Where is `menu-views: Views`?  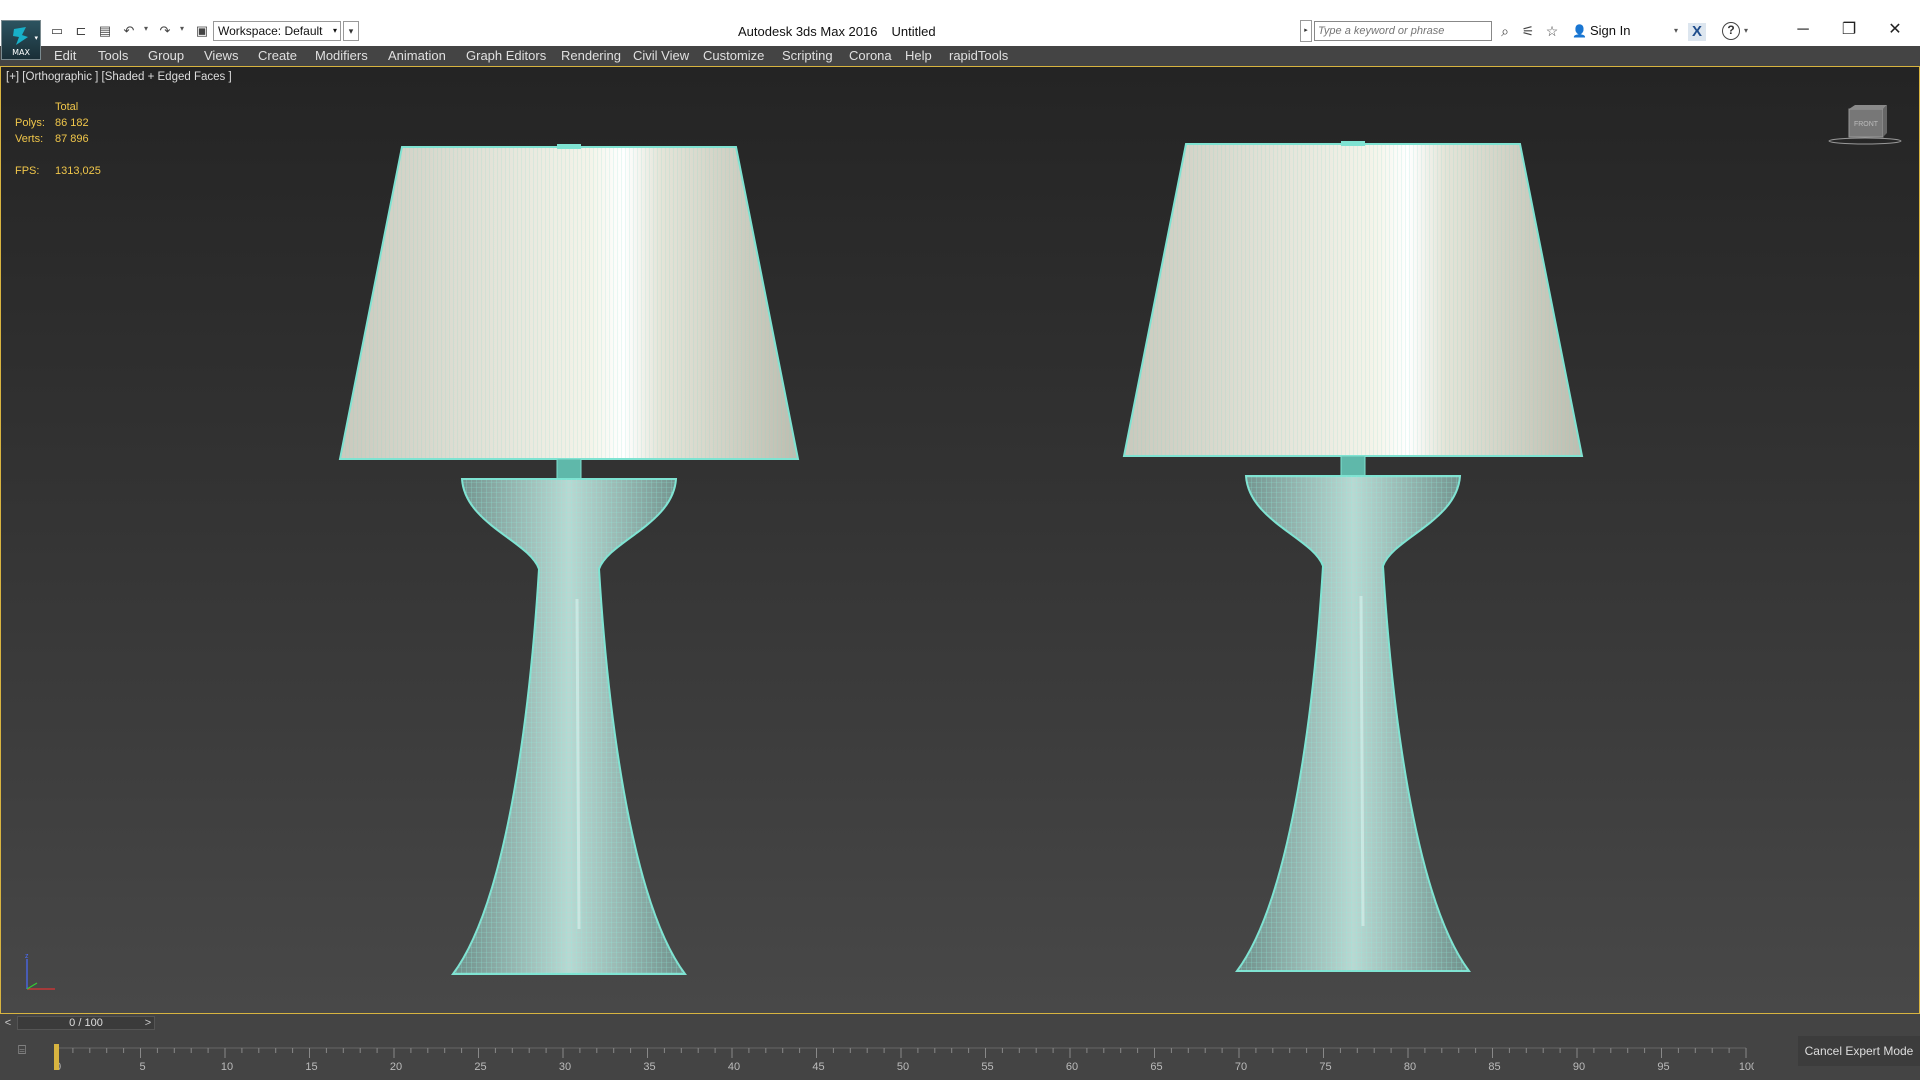 menu-views: Views is located at coordinates (221, 55).